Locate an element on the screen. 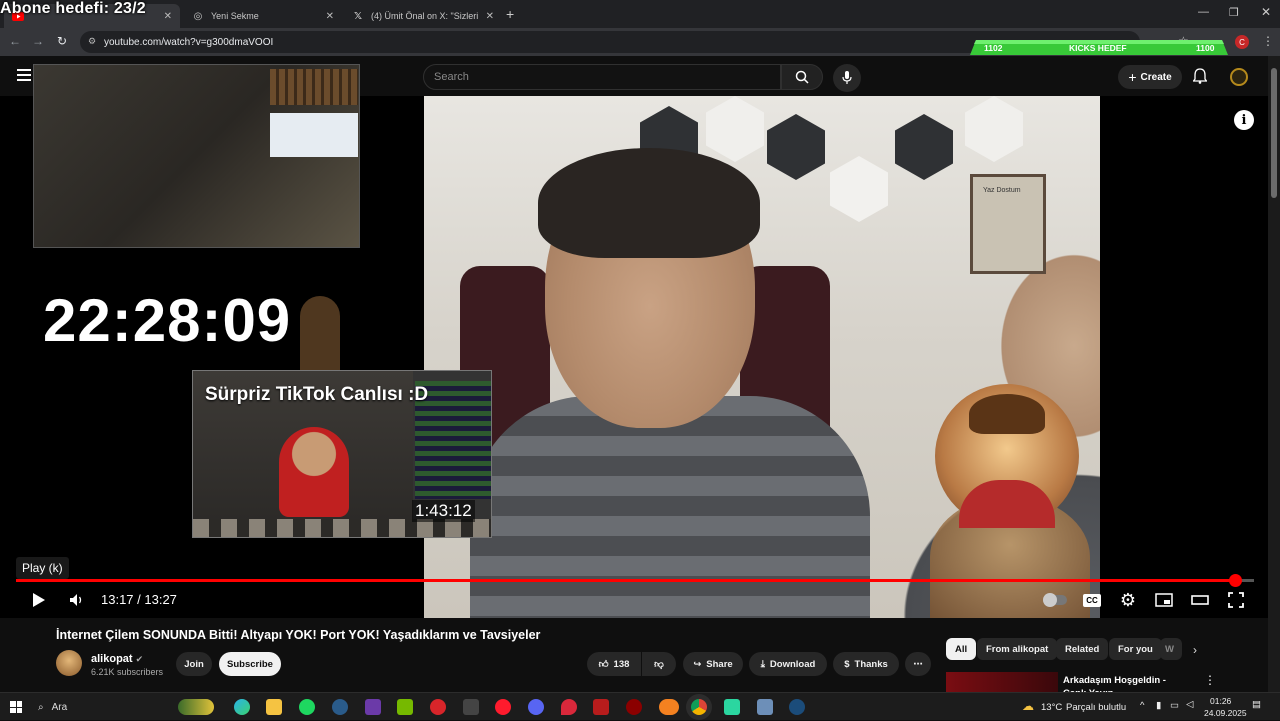 This screenshot has width=1280, height=721. chip-overflow: W is located at coordinates (1171, 649).